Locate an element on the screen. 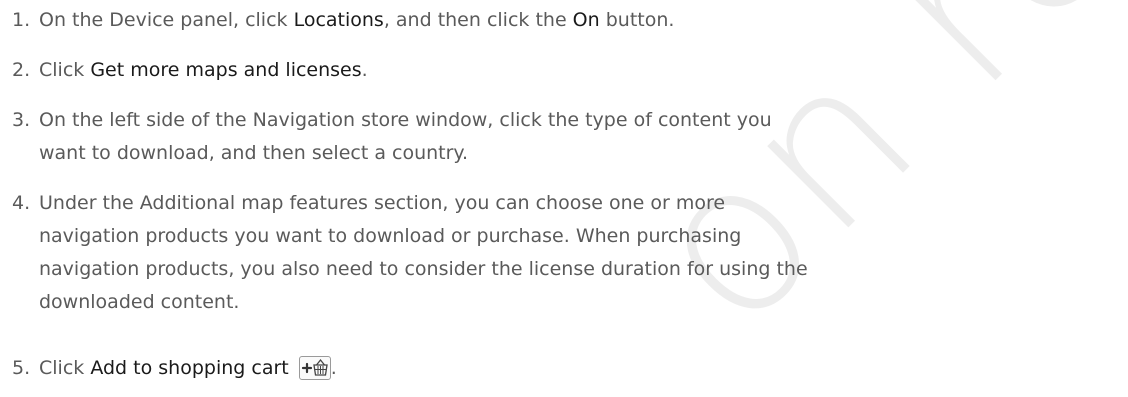  get-more-maps-label: Get more maps and licenses is located at coordinates (226, 70).